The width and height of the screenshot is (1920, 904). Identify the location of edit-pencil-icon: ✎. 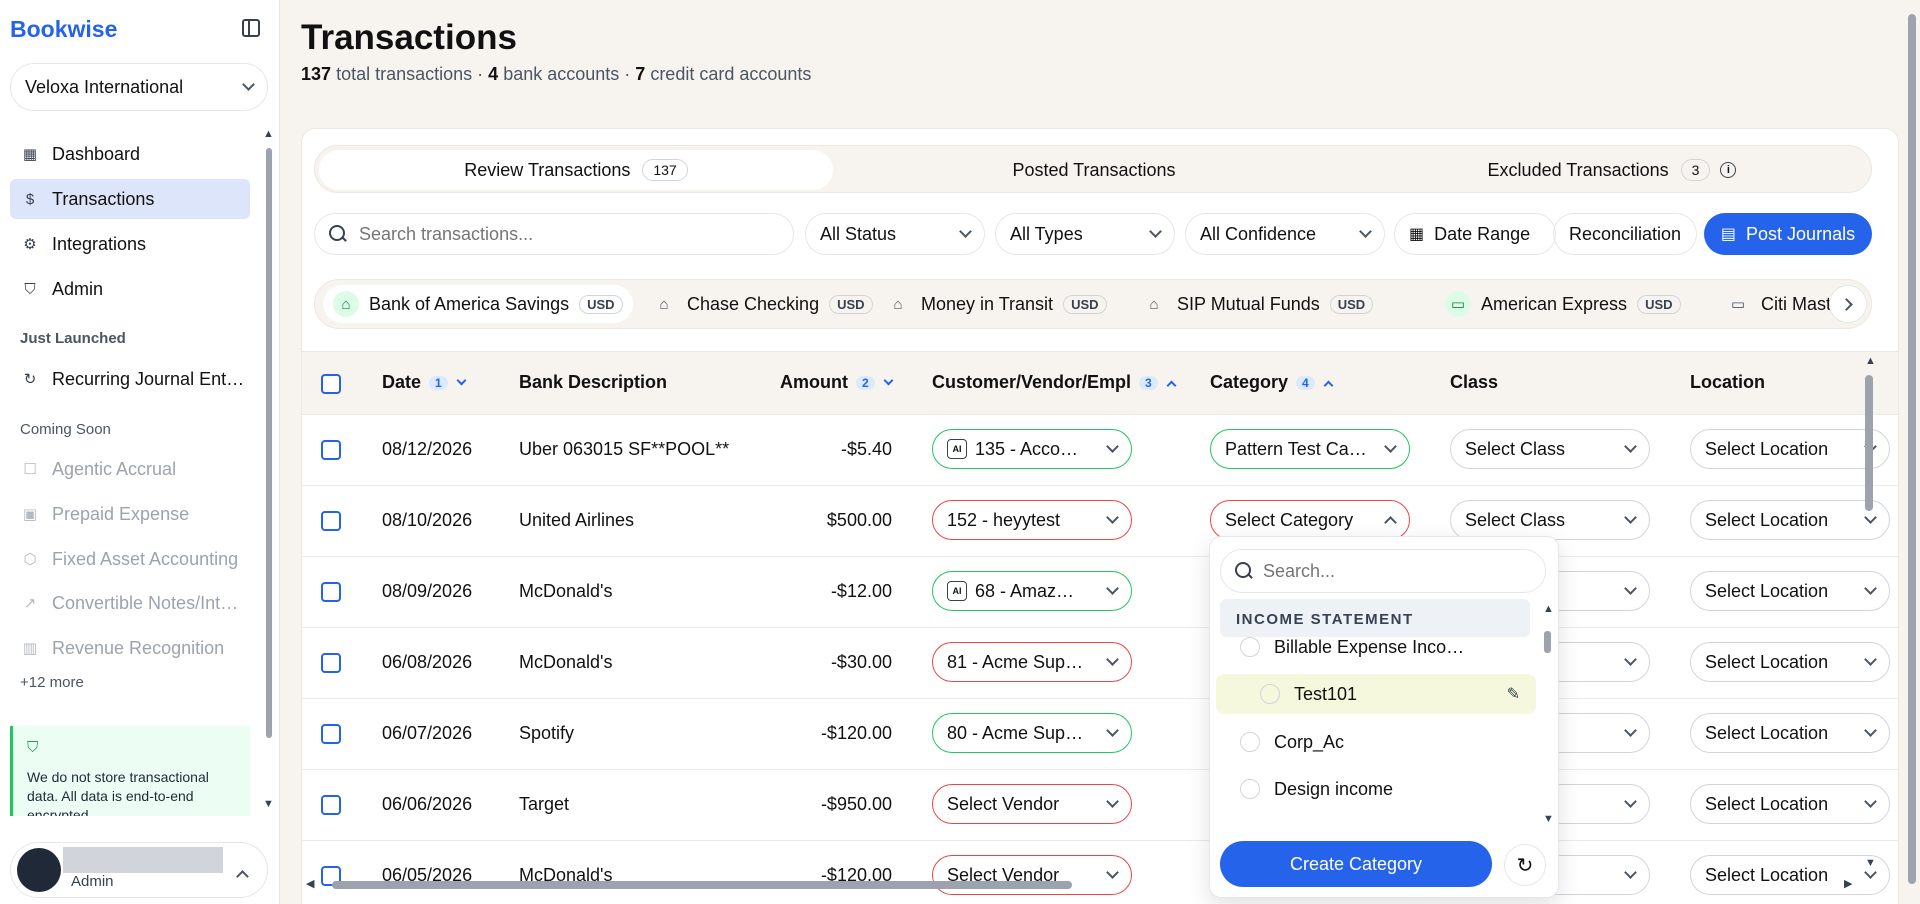
(1513, 694).